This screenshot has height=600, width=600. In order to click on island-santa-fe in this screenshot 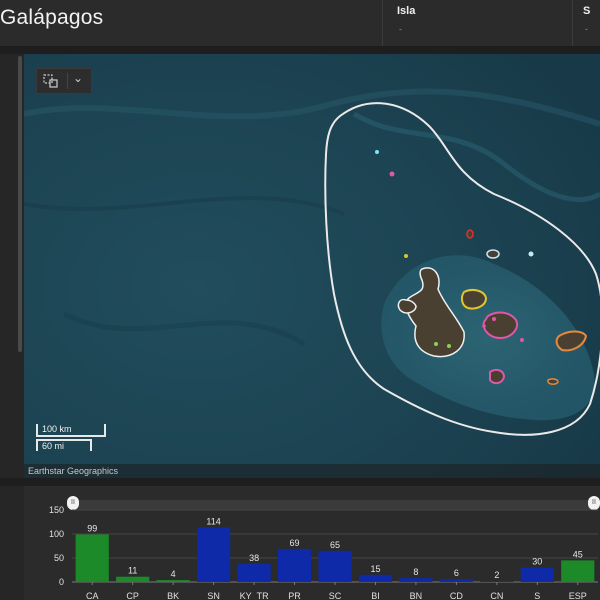, I will do `click(484, 326)`.